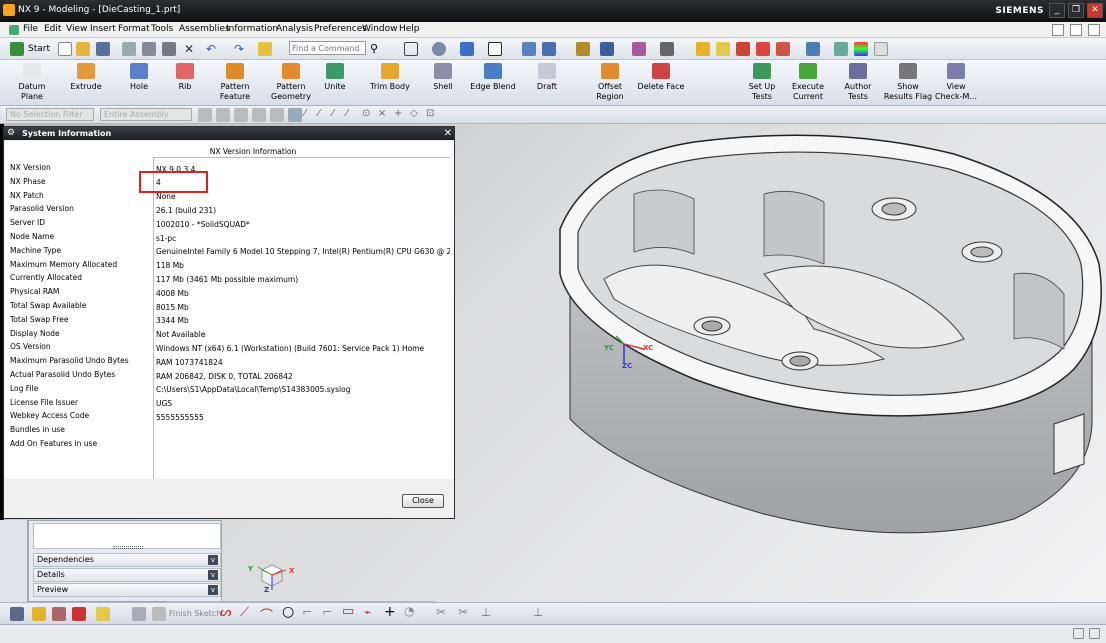 The width and height of the screenshot is (1106, 643). Describe the element at coordinates (495, 49) in the screenshot. I see `background-icon` at that location.